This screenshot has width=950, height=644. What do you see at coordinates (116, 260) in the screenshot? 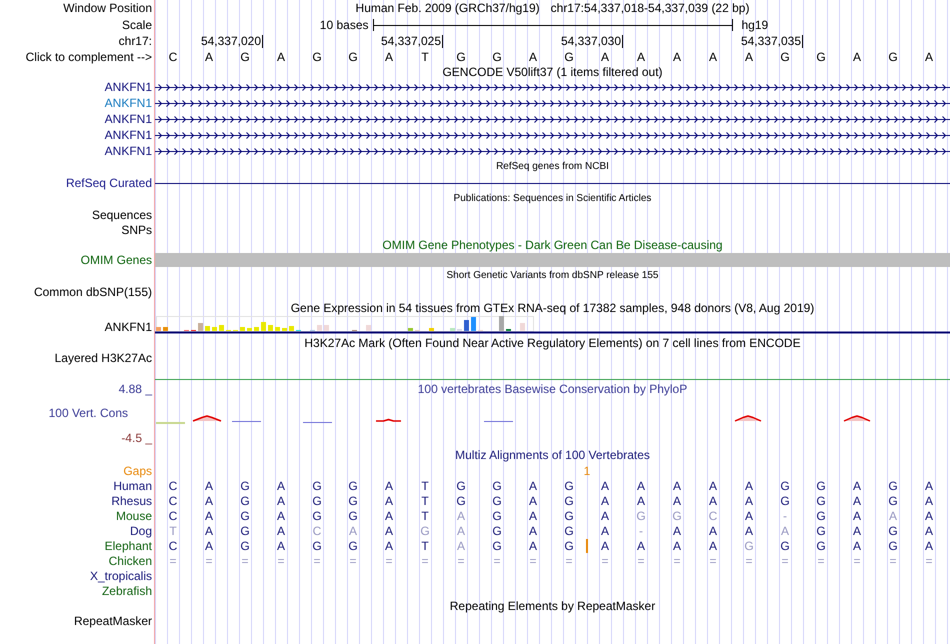
I see `track-label: OMIM Genes` at bounding box center [116, 260].